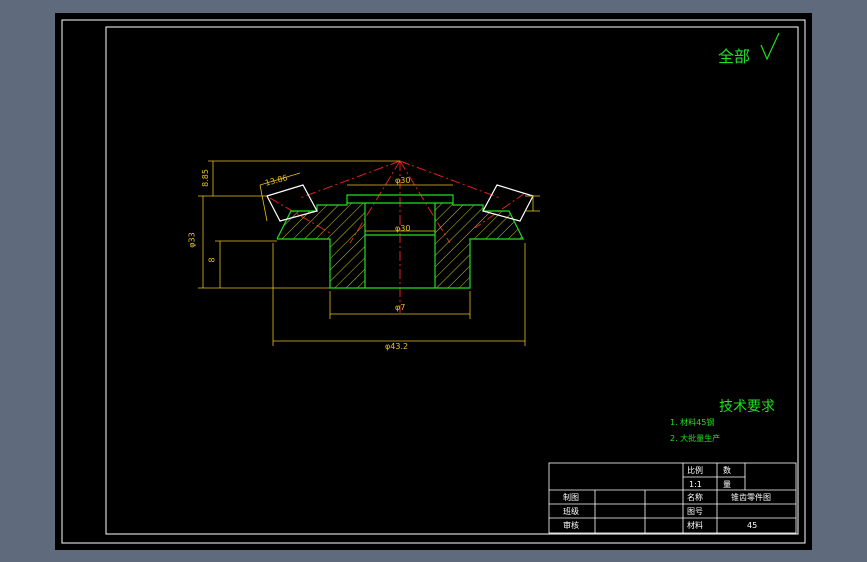 This screenshot has width=867, height=562. What do you see at coordinates (400, 307) in the screenshot?
I see `dim-hub-bottom: φ7` at bounding box center [400, 307].